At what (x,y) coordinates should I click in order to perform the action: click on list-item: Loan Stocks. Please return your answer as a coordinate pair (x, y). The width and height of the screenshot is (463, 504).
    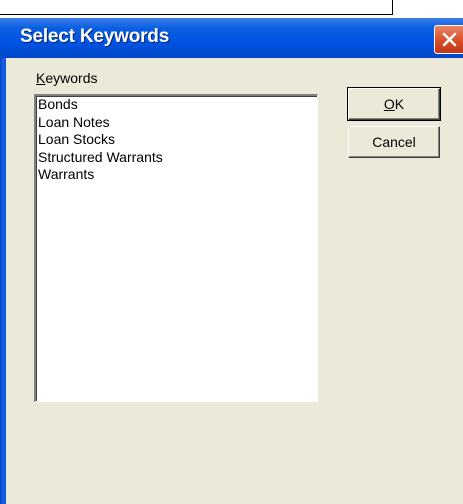
    Looking at the image, I should click on (176, 140).